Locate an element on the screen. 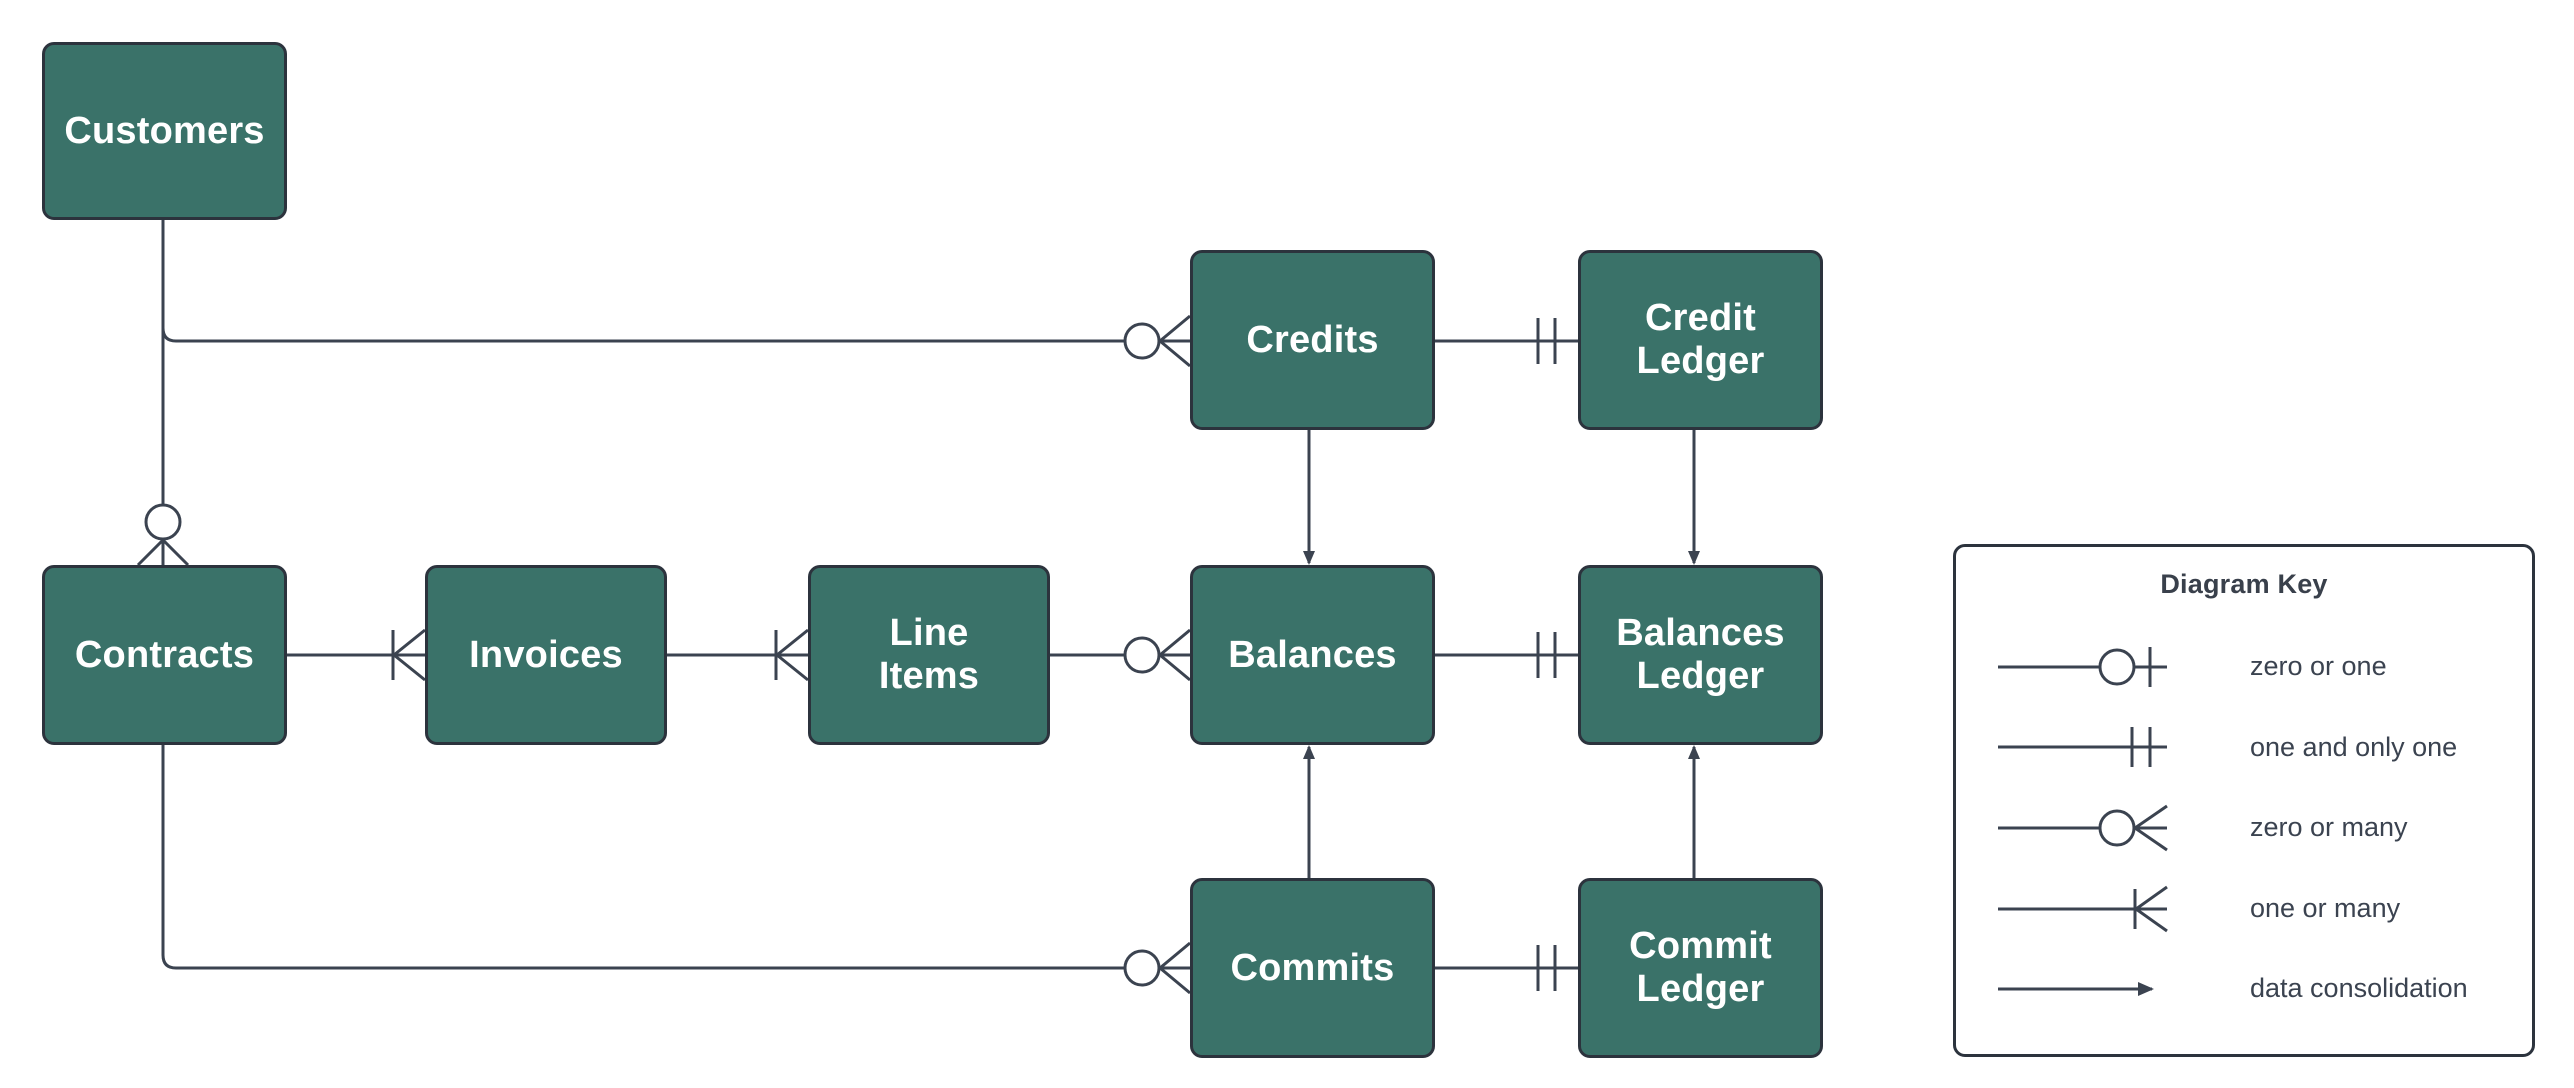 The height and width of the screenshot is (1088, 2574). legend-label-one-or-many: one or many is located at coordinates (2325, 908).